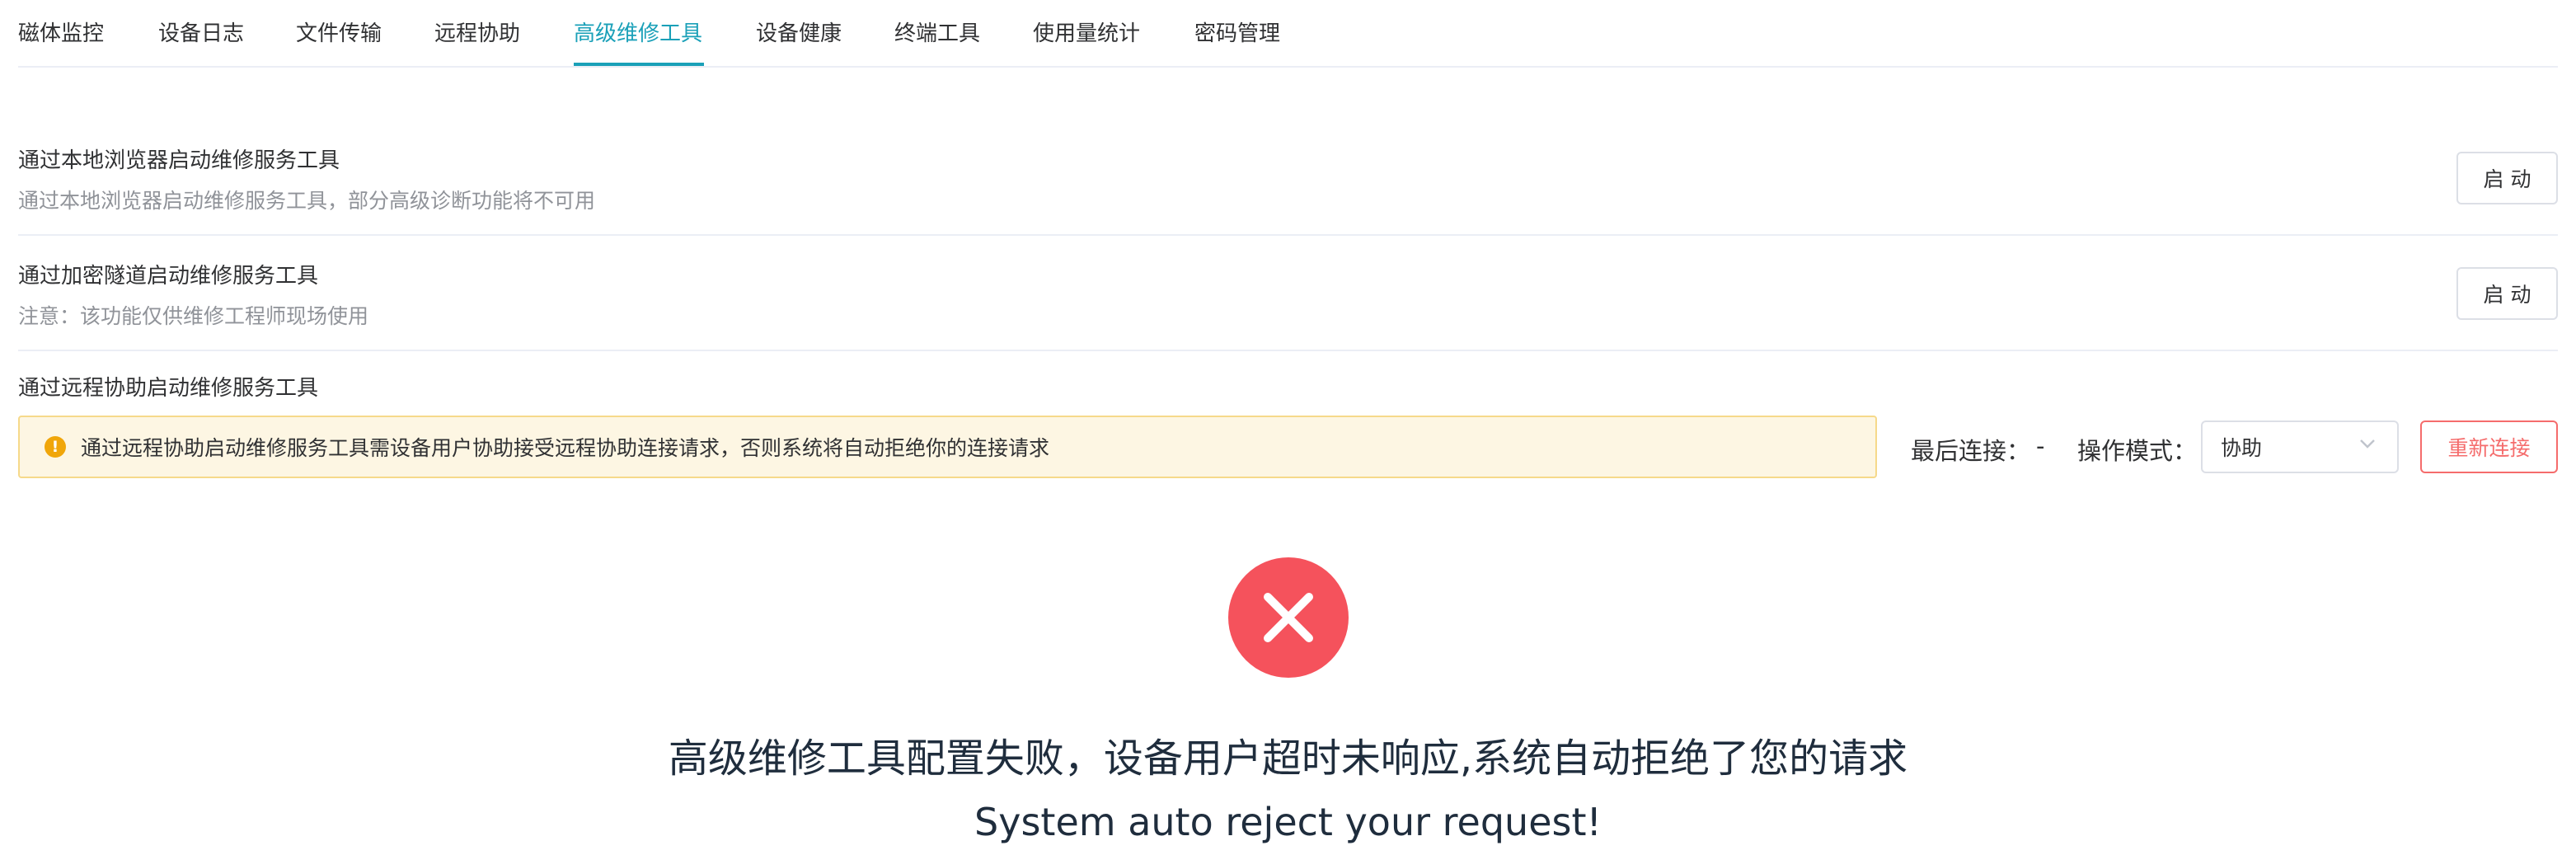 The image size is (2576, 855). I want to click on last-connection-value: -, so click(2041, 446).